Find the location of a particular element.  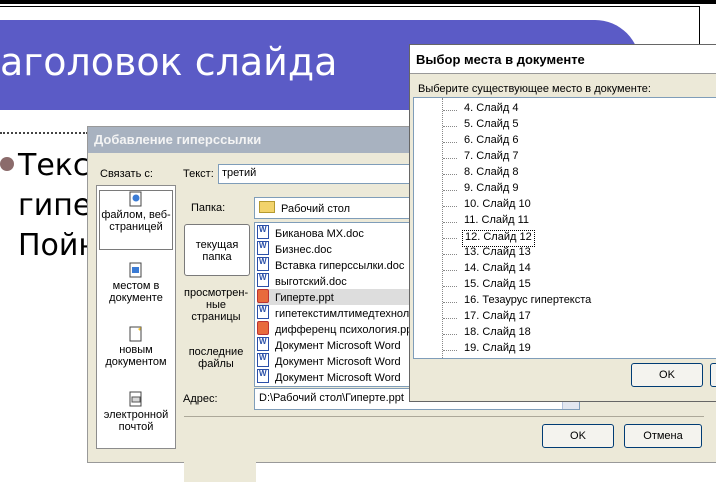

tree-item: 19. Слайд 19 is located at coordinates (497, 349).